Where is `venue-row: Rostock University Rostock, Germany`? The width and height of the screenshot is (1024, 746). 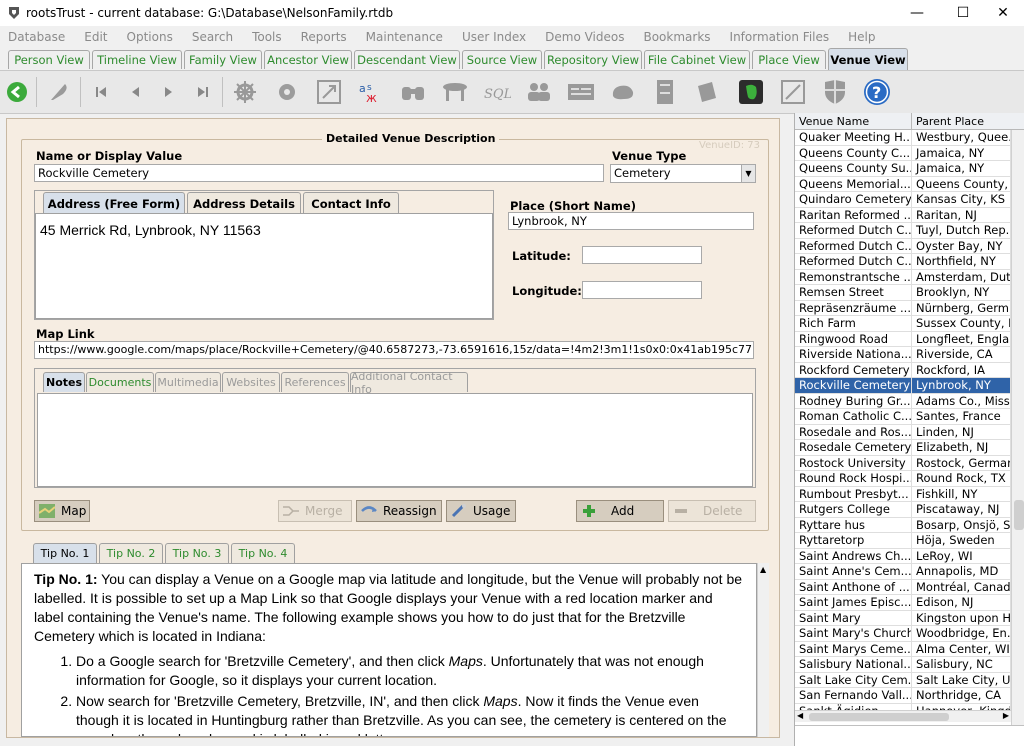 venue-row: Rostock University Rostock, Germany is located at coordinates (903, 463).